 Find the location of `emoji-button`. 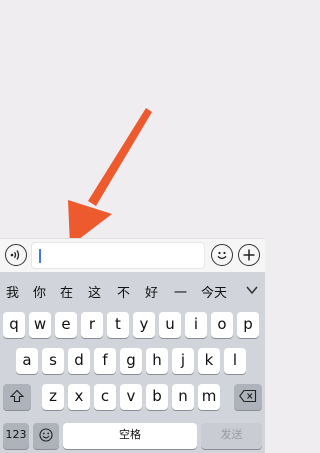

emoji-button is located at coordinates (222, 255).